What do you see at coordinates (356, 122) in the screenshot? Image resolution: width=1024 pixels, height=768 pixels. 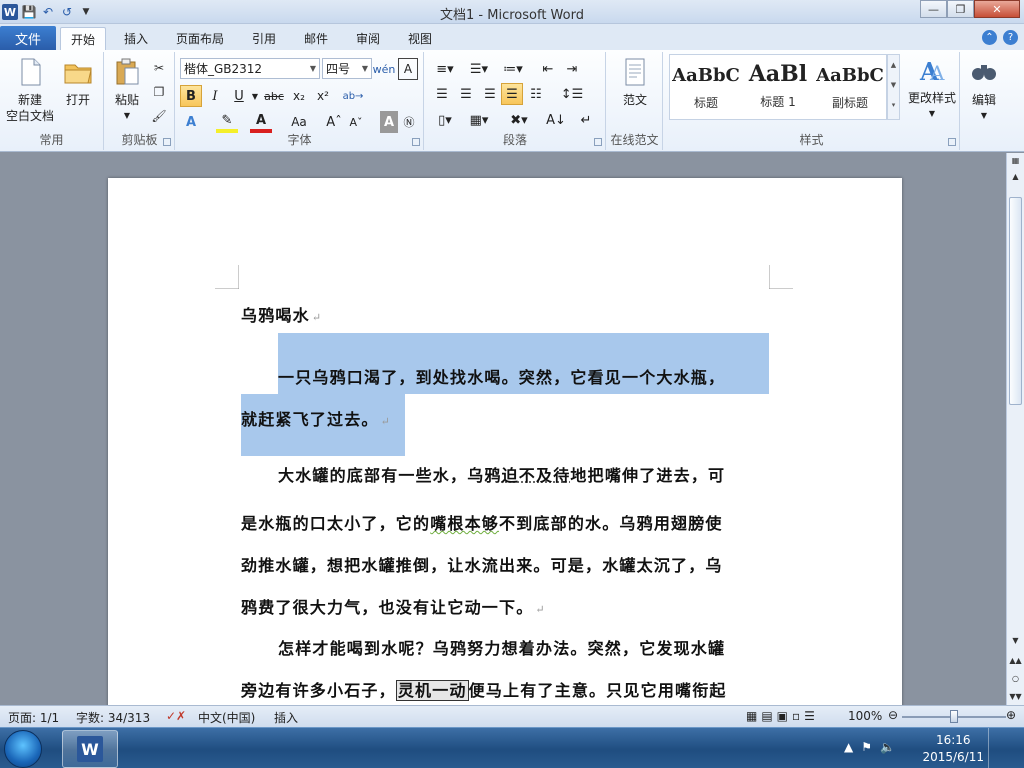 I see `shrink-font-icon: Aˇ` at bounding box center [356, 122].